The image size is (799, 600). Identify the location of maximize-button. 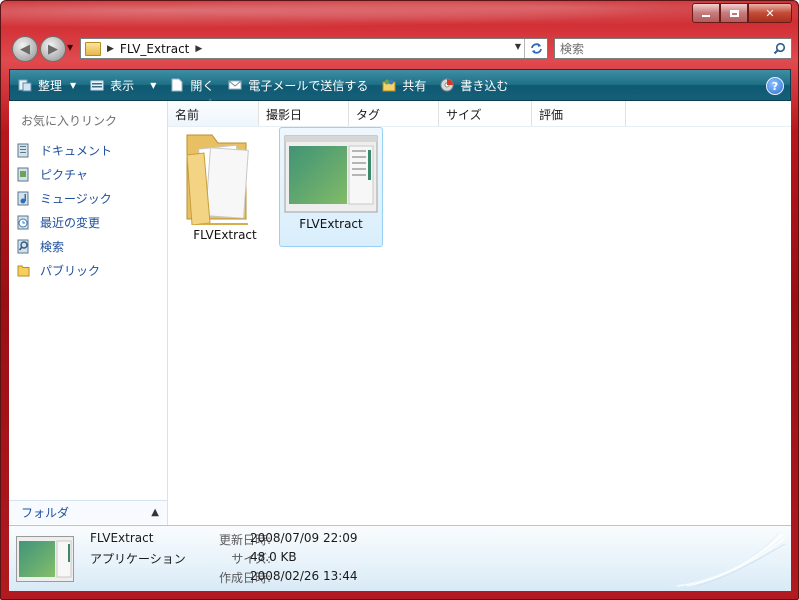
(734, 13).